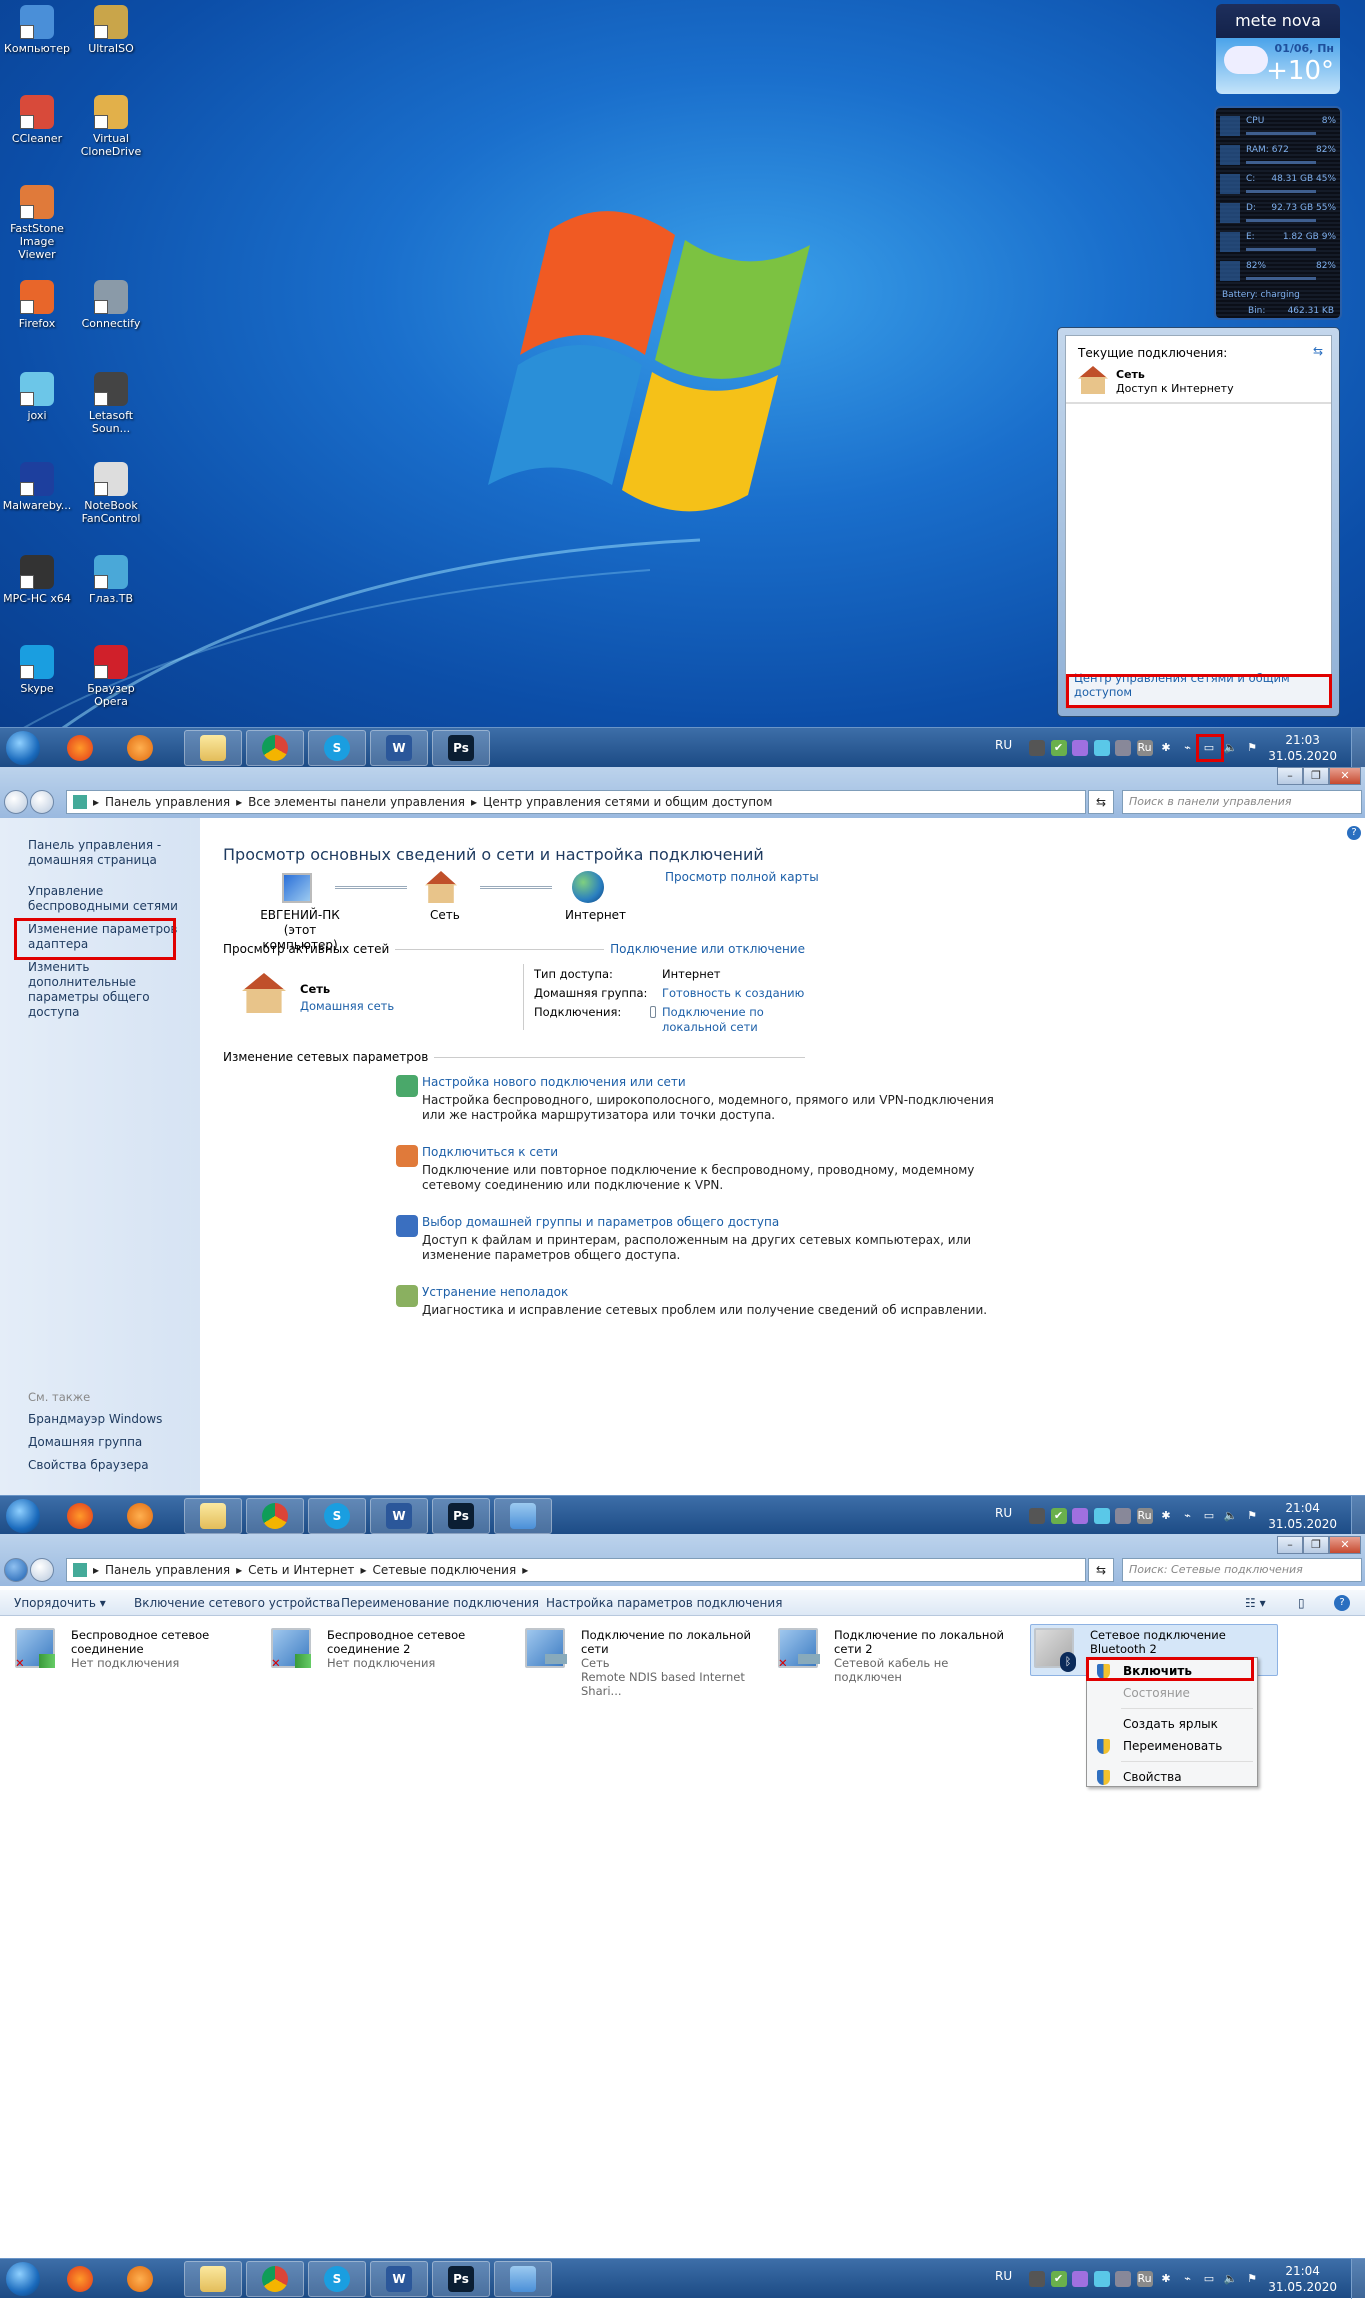 This screenshot has width=1365, height=2299. What do you see at coordinates (85, 1442) in the screenshot?
I see `see-also-homegroup: Домашняя группа` at bounding box center [85, 1442].